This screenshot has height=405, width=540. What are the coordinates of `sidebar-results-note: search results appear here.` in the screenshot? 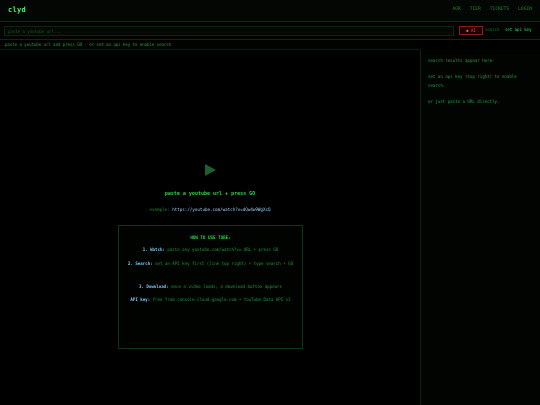 It's located at (461, 60).